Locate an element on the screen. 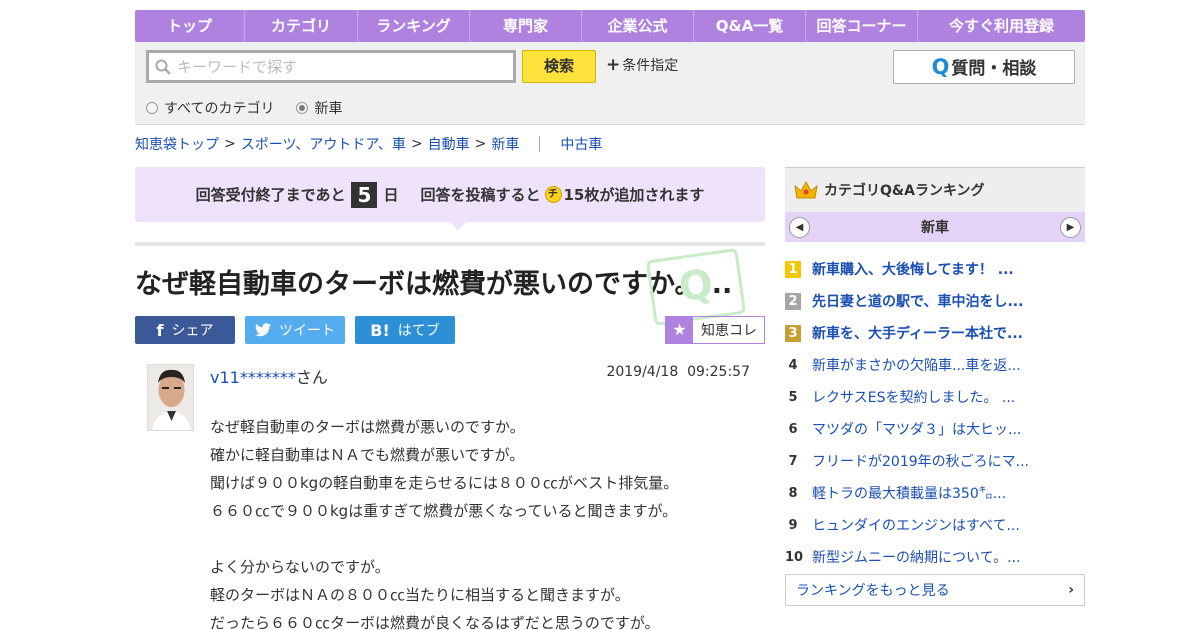 The image size is (1200, 630). more-ranking-button: ランキングをもっと見る › is located at coordinates (935, 590).